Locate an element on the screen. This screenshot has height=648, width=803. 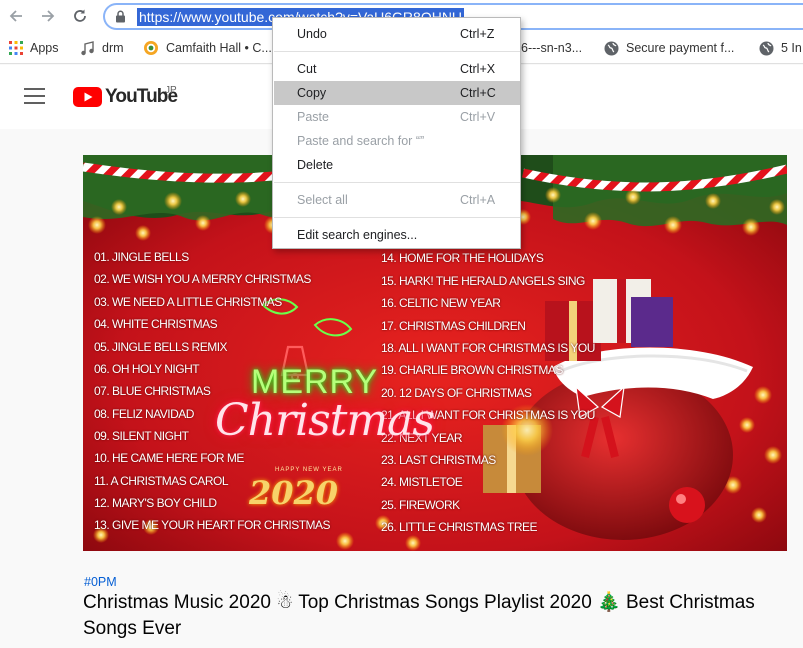
track-item: 10. HE CAME HERE FOR ME is located at coordinates (169, 458).